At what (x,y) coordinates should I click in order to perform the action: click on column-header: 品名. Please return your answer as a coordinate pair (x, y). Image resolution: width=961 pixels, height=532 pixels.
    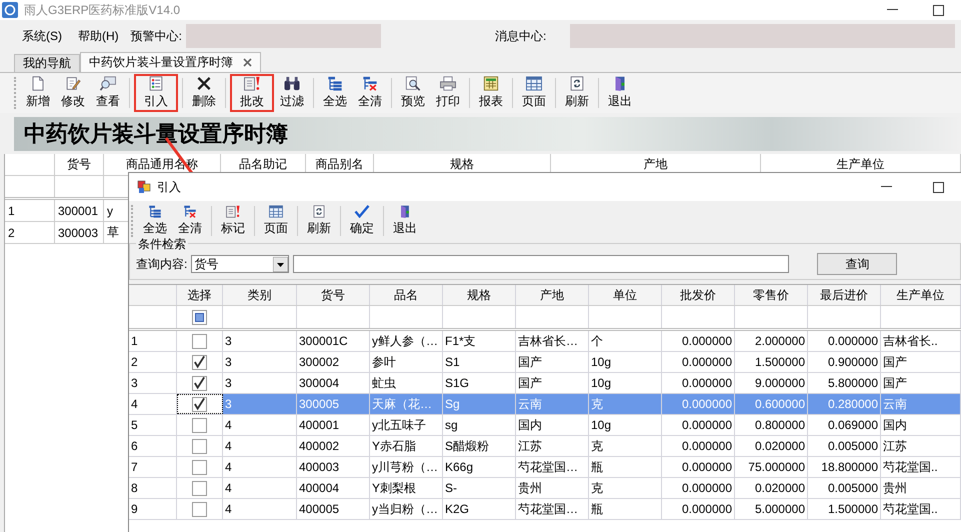
    Looking at the image, I should click on (406, 295).